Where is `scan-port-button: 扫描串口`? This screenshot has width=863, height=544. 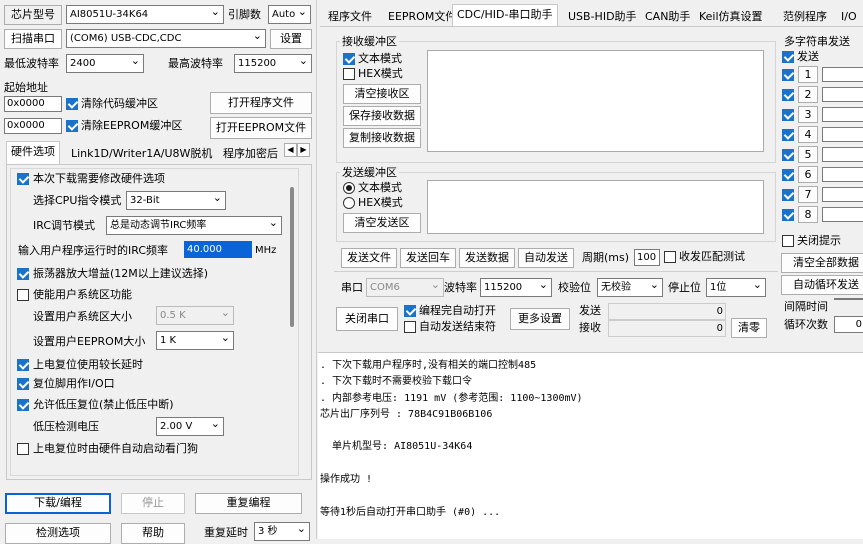 scan-port-button: 扫描串口 is located at coordinates (33, 39).